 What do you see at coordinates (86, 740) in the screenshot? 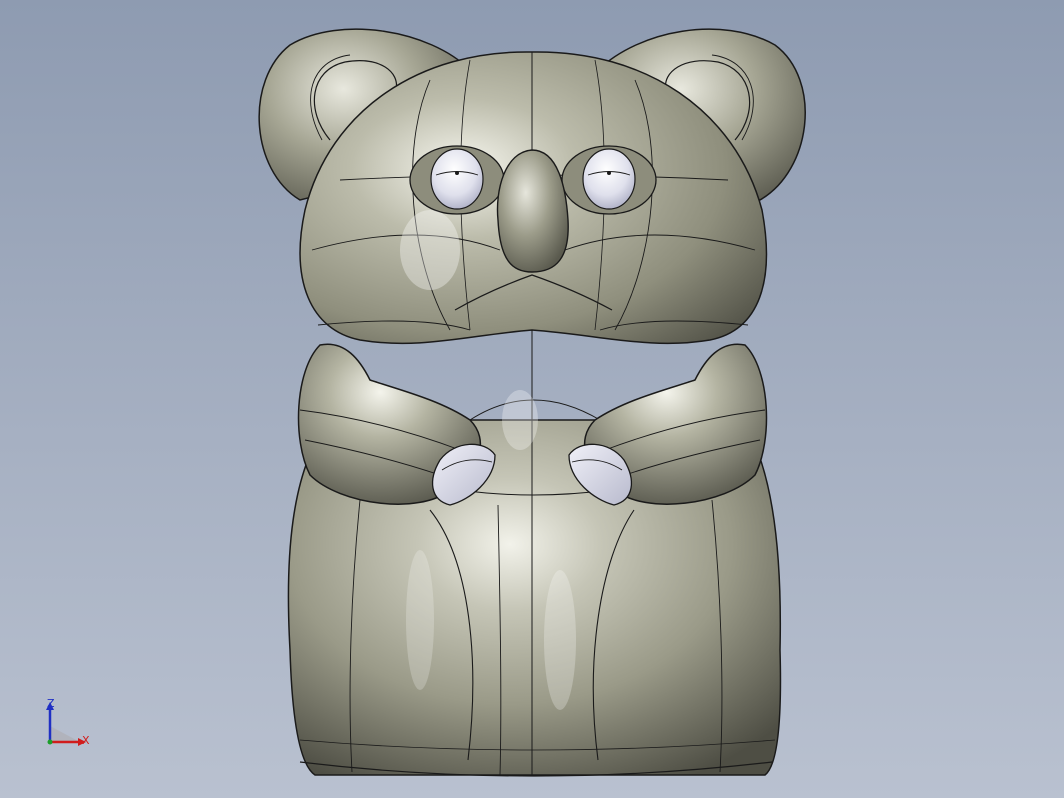
I see `x-axis-label: X` at bounding box center [86, 740].